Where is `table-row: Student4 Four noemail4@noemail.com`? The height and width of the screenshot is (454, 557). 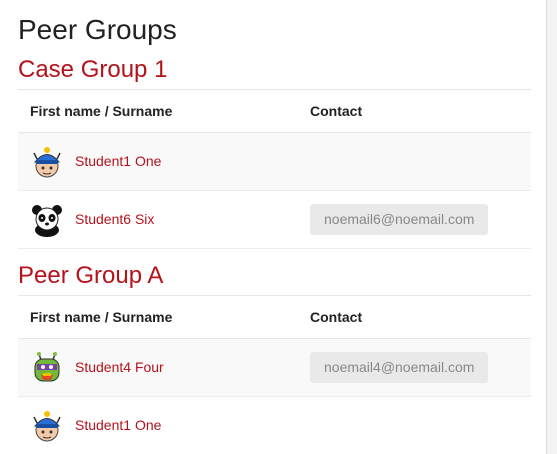 table-row: Student4 Four noemail4@noemail.com is located at coordinates (274, 368).